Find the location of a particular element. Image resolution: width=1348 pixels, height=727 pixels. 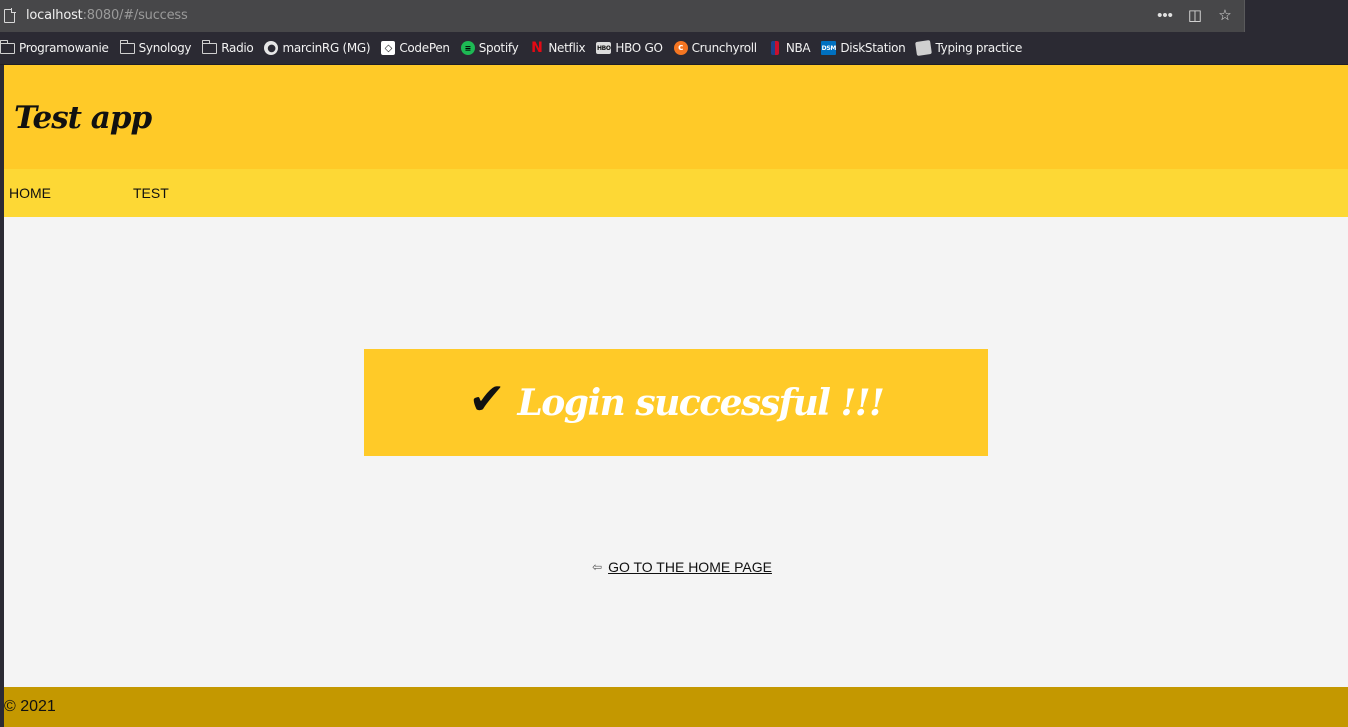

bookmark-codepen: ◇ CodePen is located at coordinates (415, 48).